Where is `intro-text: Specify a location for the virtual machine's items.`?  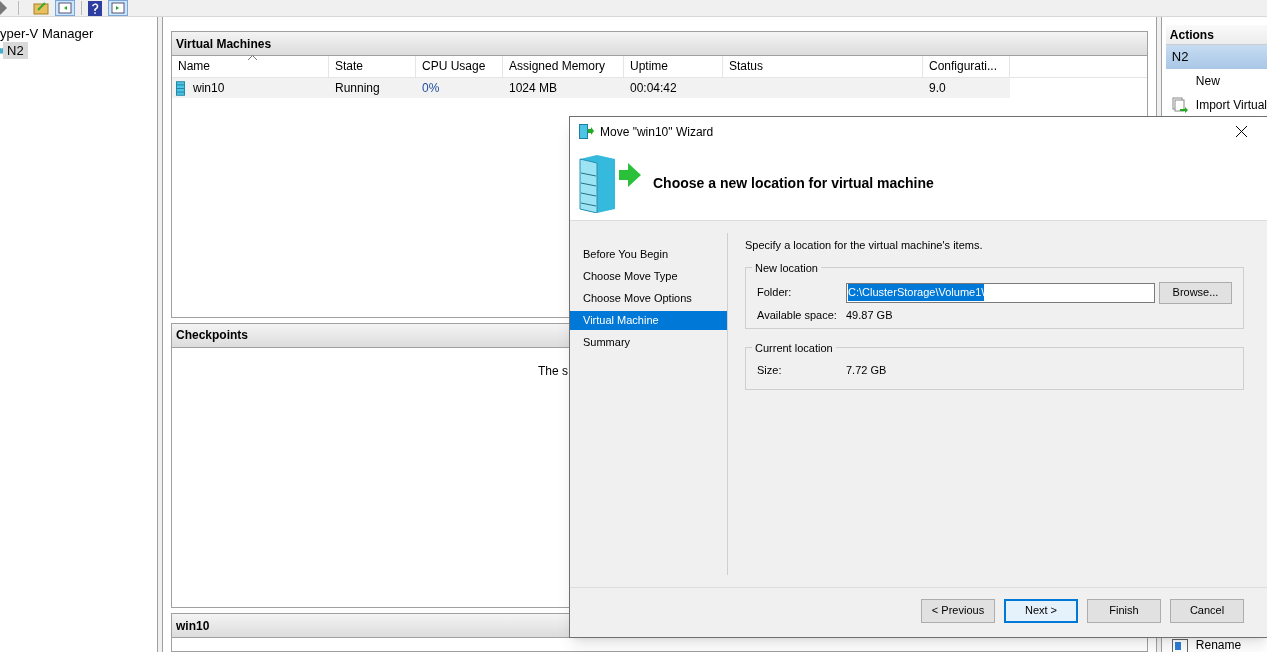 intro-text: Specify a location for the virtual machine's items. is located at coordinates (864, 245).